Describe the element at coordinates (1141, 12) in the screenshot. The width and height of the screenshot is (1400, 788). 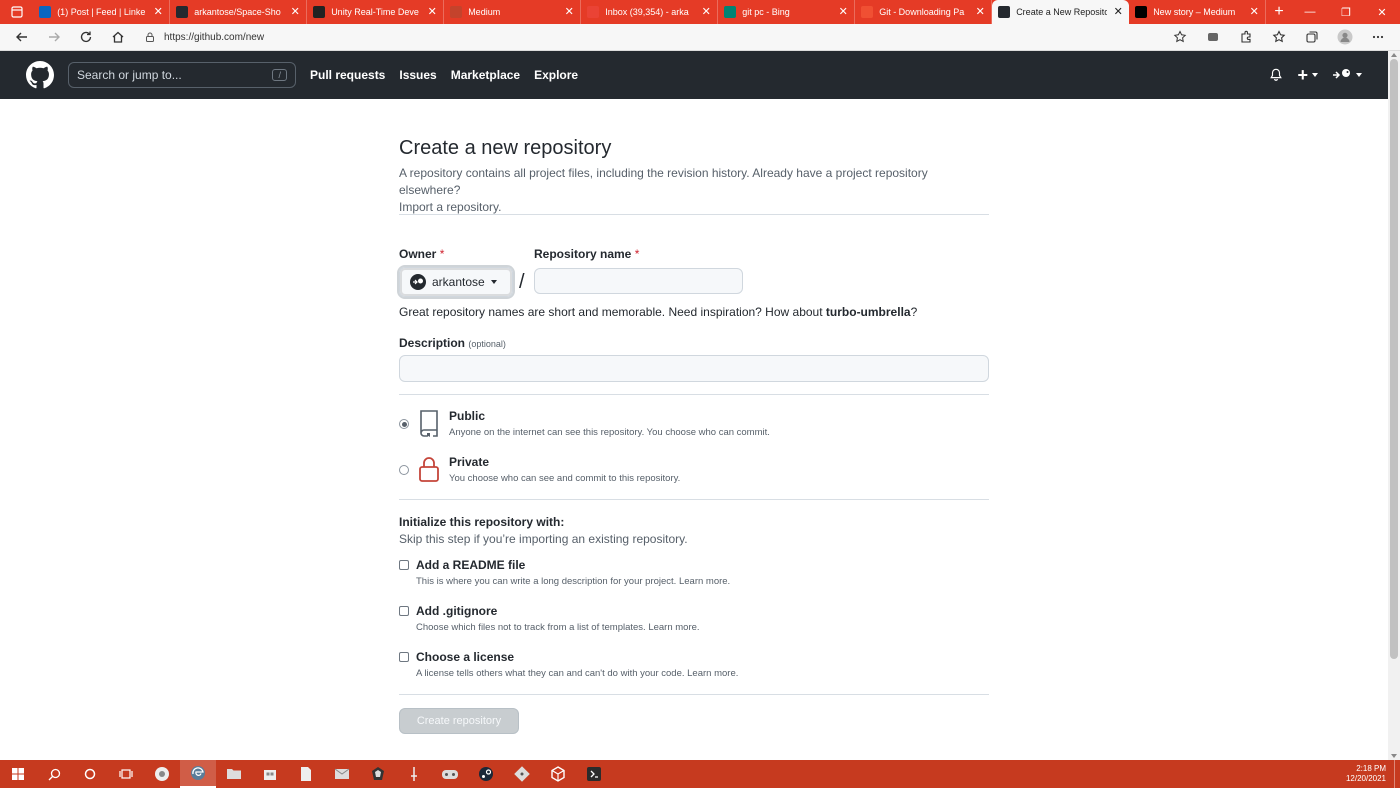
I see `medium-icon` at that location.